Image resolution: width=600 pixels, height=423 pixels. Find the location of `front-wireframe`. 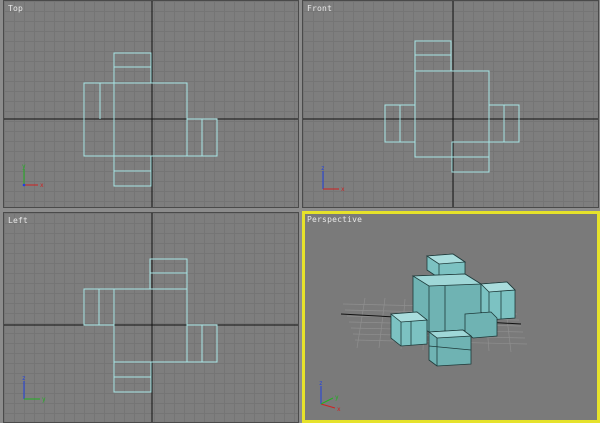

front-wireframe is located at coordinates (452, 106).